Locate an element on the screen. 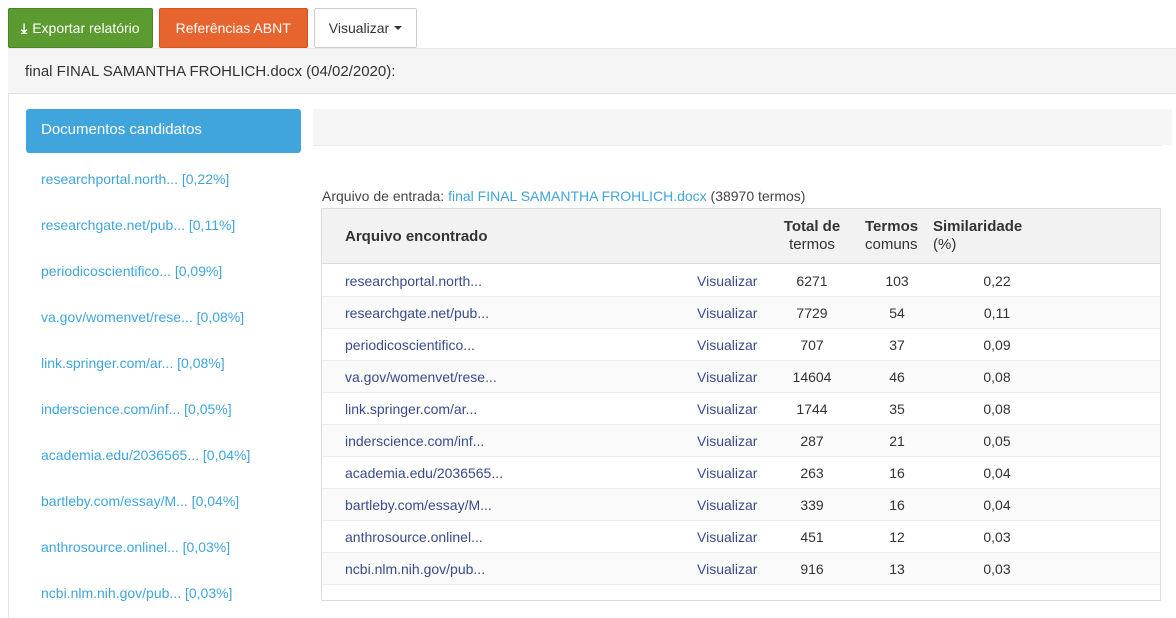 The image size is (1176, 618). sidebar-item-candidate: anthrosource.onlinel... [0,03%] is located at coordinates (163, 544).